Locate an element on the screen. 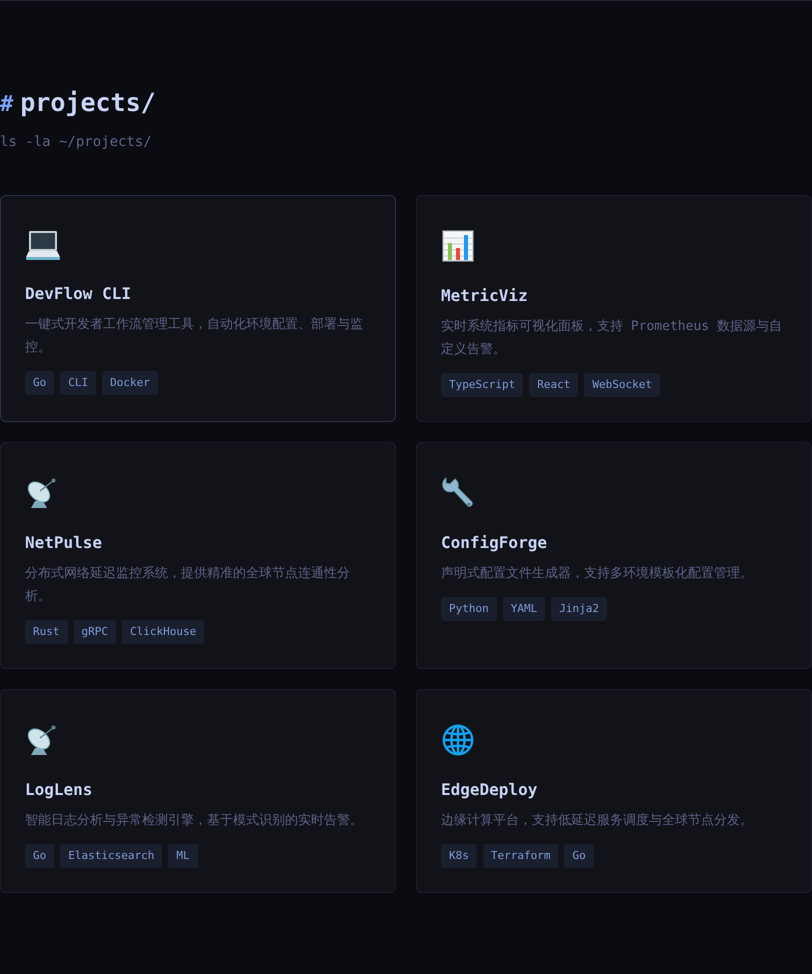 Image resolution: width=812 pixels, height=974 pixels. project-title: EdgeDeploy is located at coordinates (489, 790).